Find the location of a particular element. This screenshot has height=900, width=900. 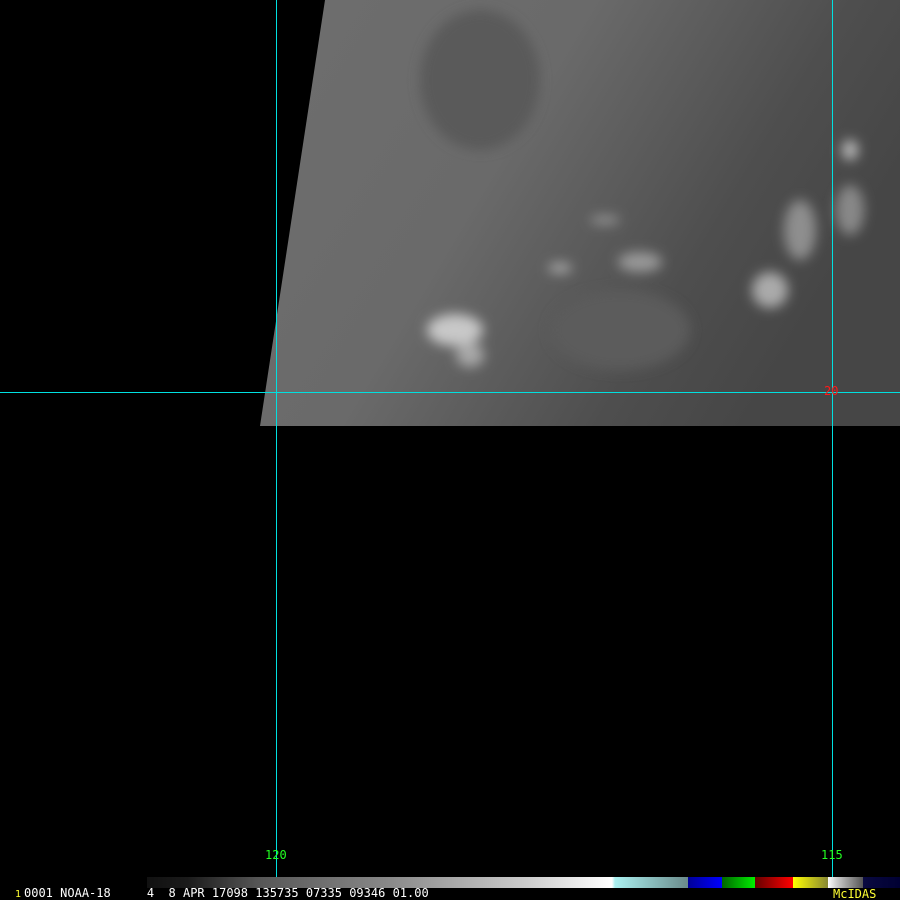

mcidas-logo: McIDAS is located at coordinates (855, 893).